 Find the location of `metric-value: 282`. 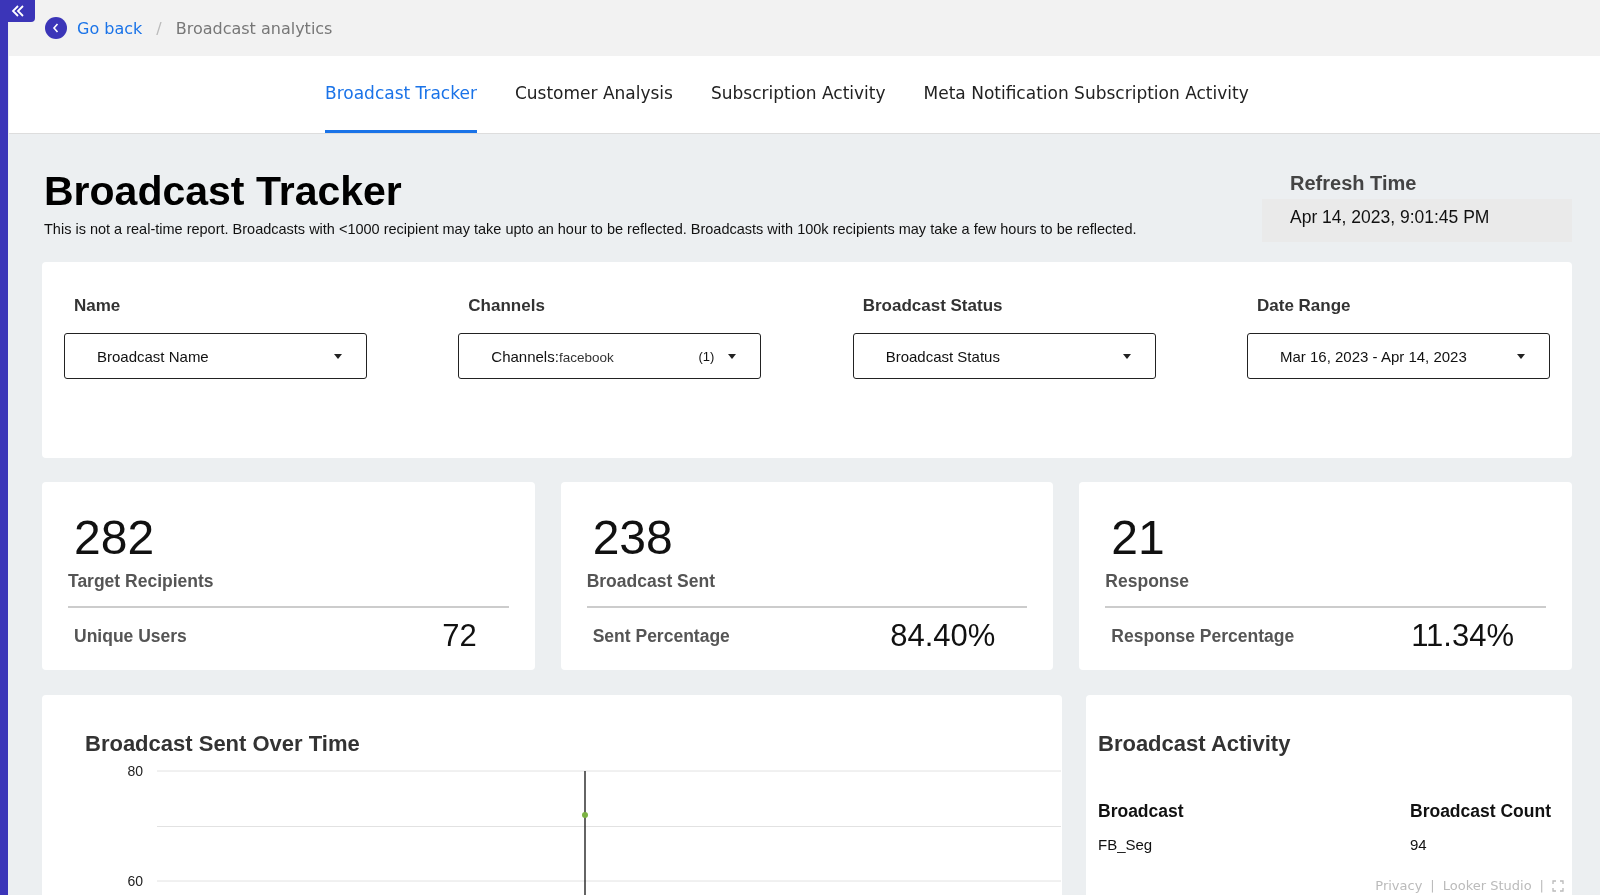

metric-value: 282 is located at coordinates (114, 537).